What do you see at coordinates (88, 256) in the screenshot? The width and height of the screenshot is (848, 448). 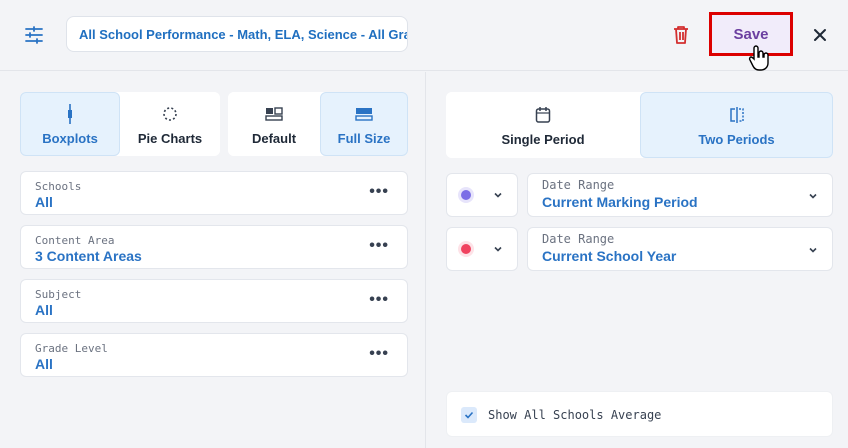 I see `content-area-filter-value: 3 Content Areas` at bounding box center [88, 256].